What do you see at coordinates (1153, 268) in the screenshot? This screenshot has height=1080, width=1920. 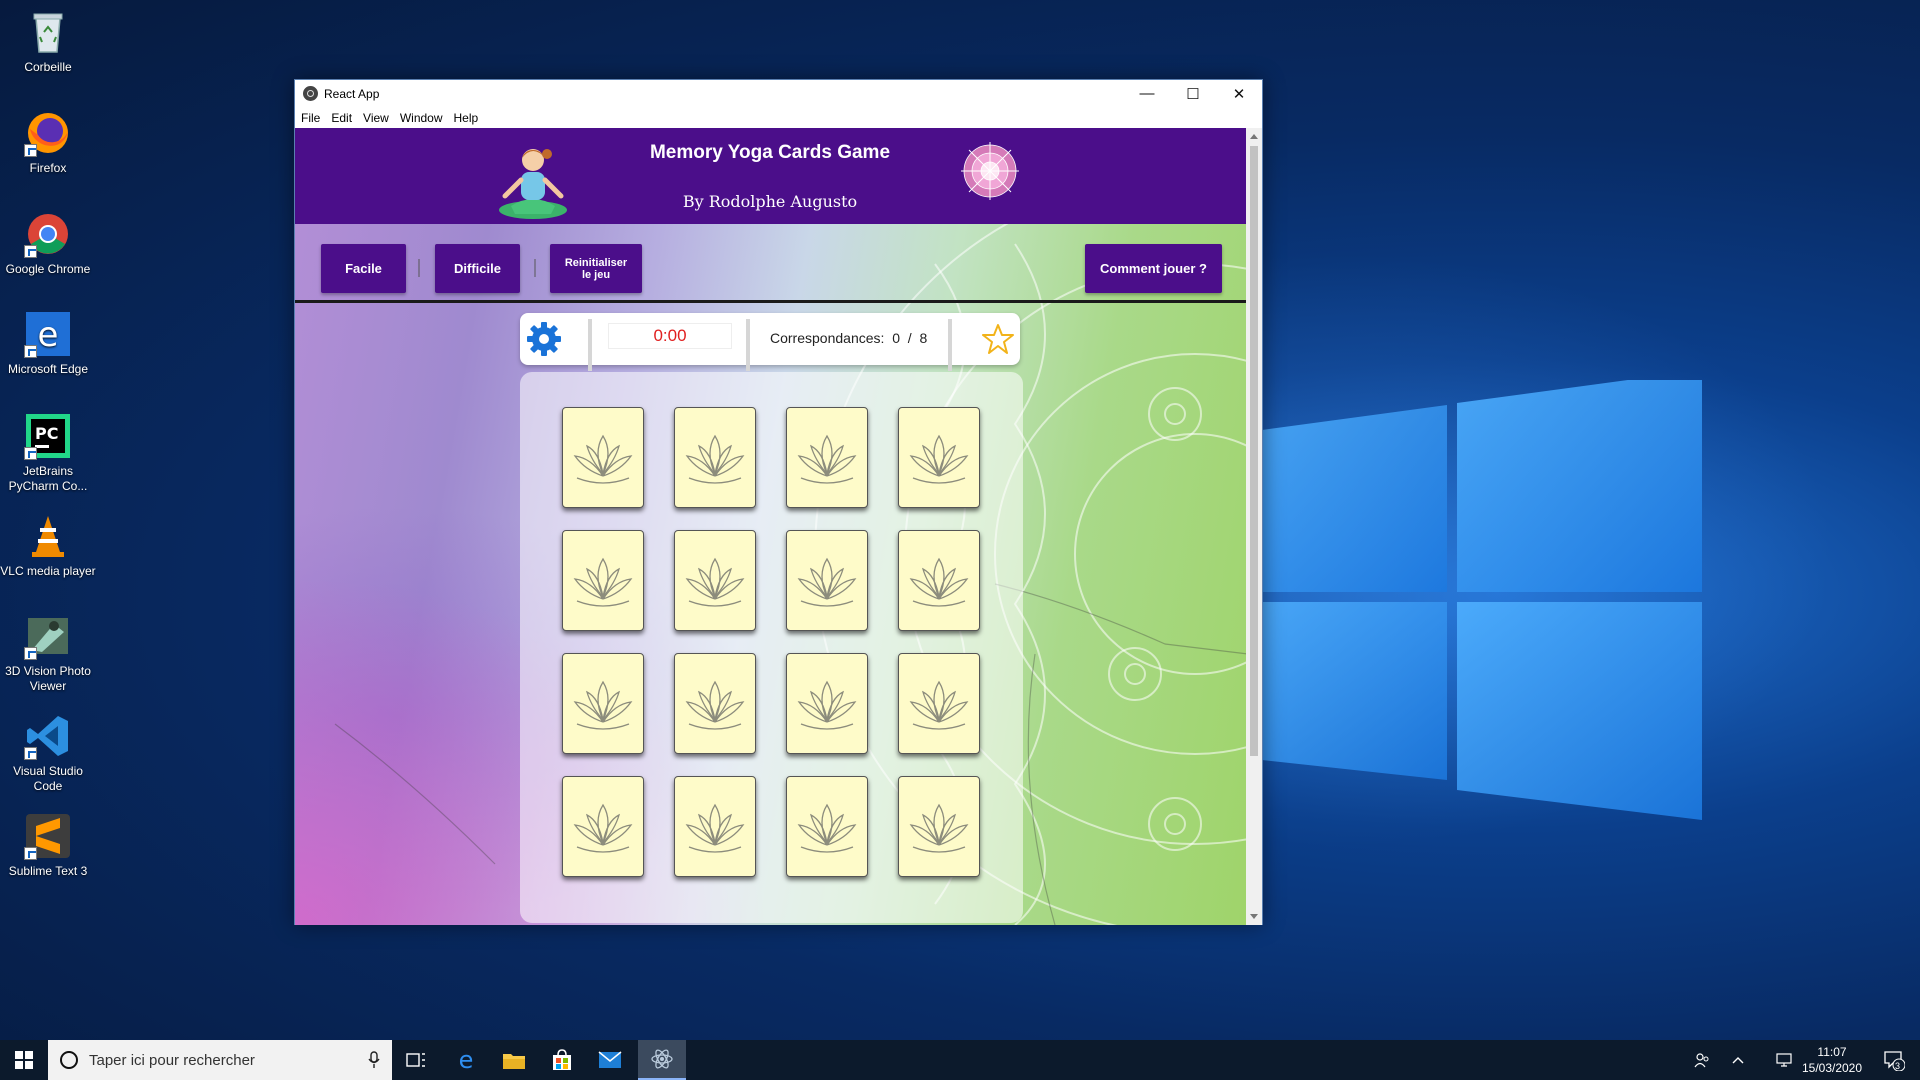 I see `how-to-play-button: Comment jouer ?` at bounding box center [1153, 268].